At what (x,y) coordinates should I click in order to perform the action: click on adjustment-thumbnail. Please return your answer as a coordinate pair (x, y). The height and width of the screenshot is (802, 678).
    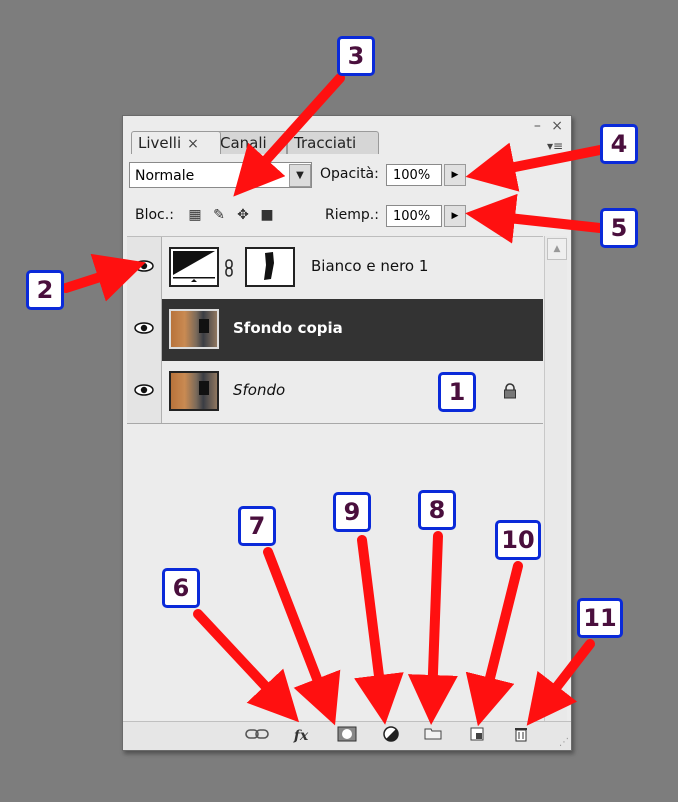
    Looking at the image, I should click on (194, 267).